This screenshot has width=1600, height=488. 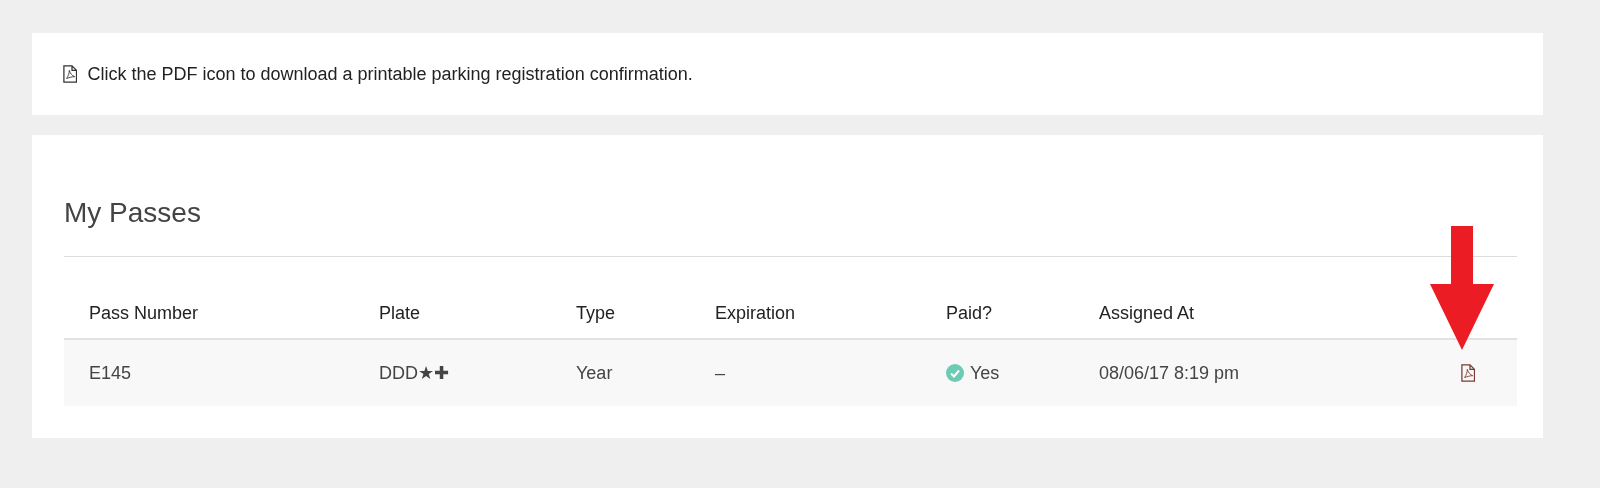 What do you see at coordinates (110, 373) in the screenshot?
I see `table-cell: E145` at bounding box center [110, 373].